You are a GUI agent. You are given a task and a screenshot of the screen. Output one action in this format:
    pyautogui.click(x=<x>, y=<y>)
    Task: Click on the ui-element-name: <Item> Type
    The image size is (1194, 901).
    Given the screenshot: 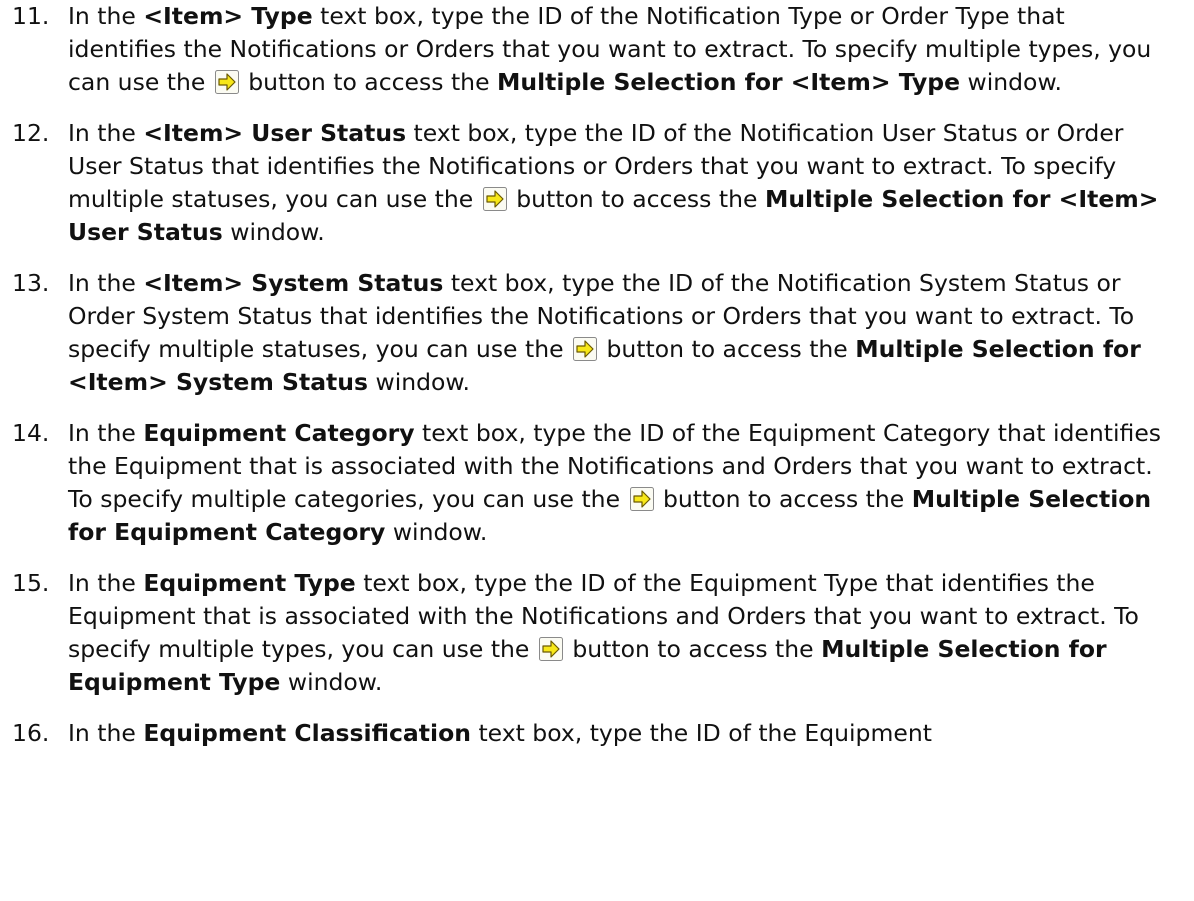 What is the action you would take?
    pyautogui.click(x=228, y=16)
    